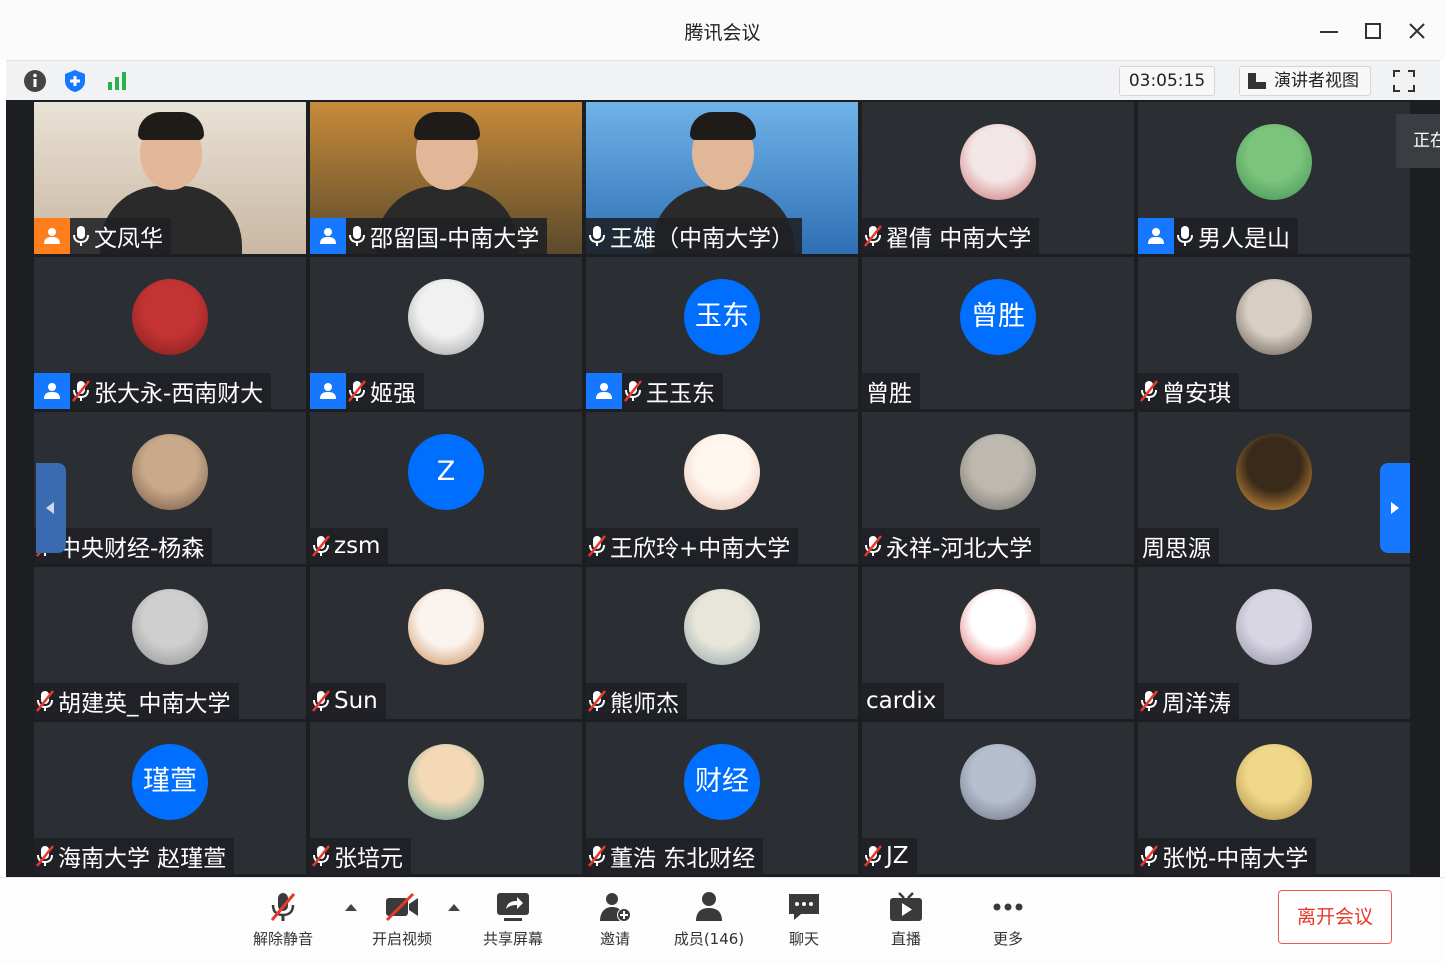 This screenshot has width=1445, height=963. I want to click on participant-name-bar: 周思源, so click(1178, 546).